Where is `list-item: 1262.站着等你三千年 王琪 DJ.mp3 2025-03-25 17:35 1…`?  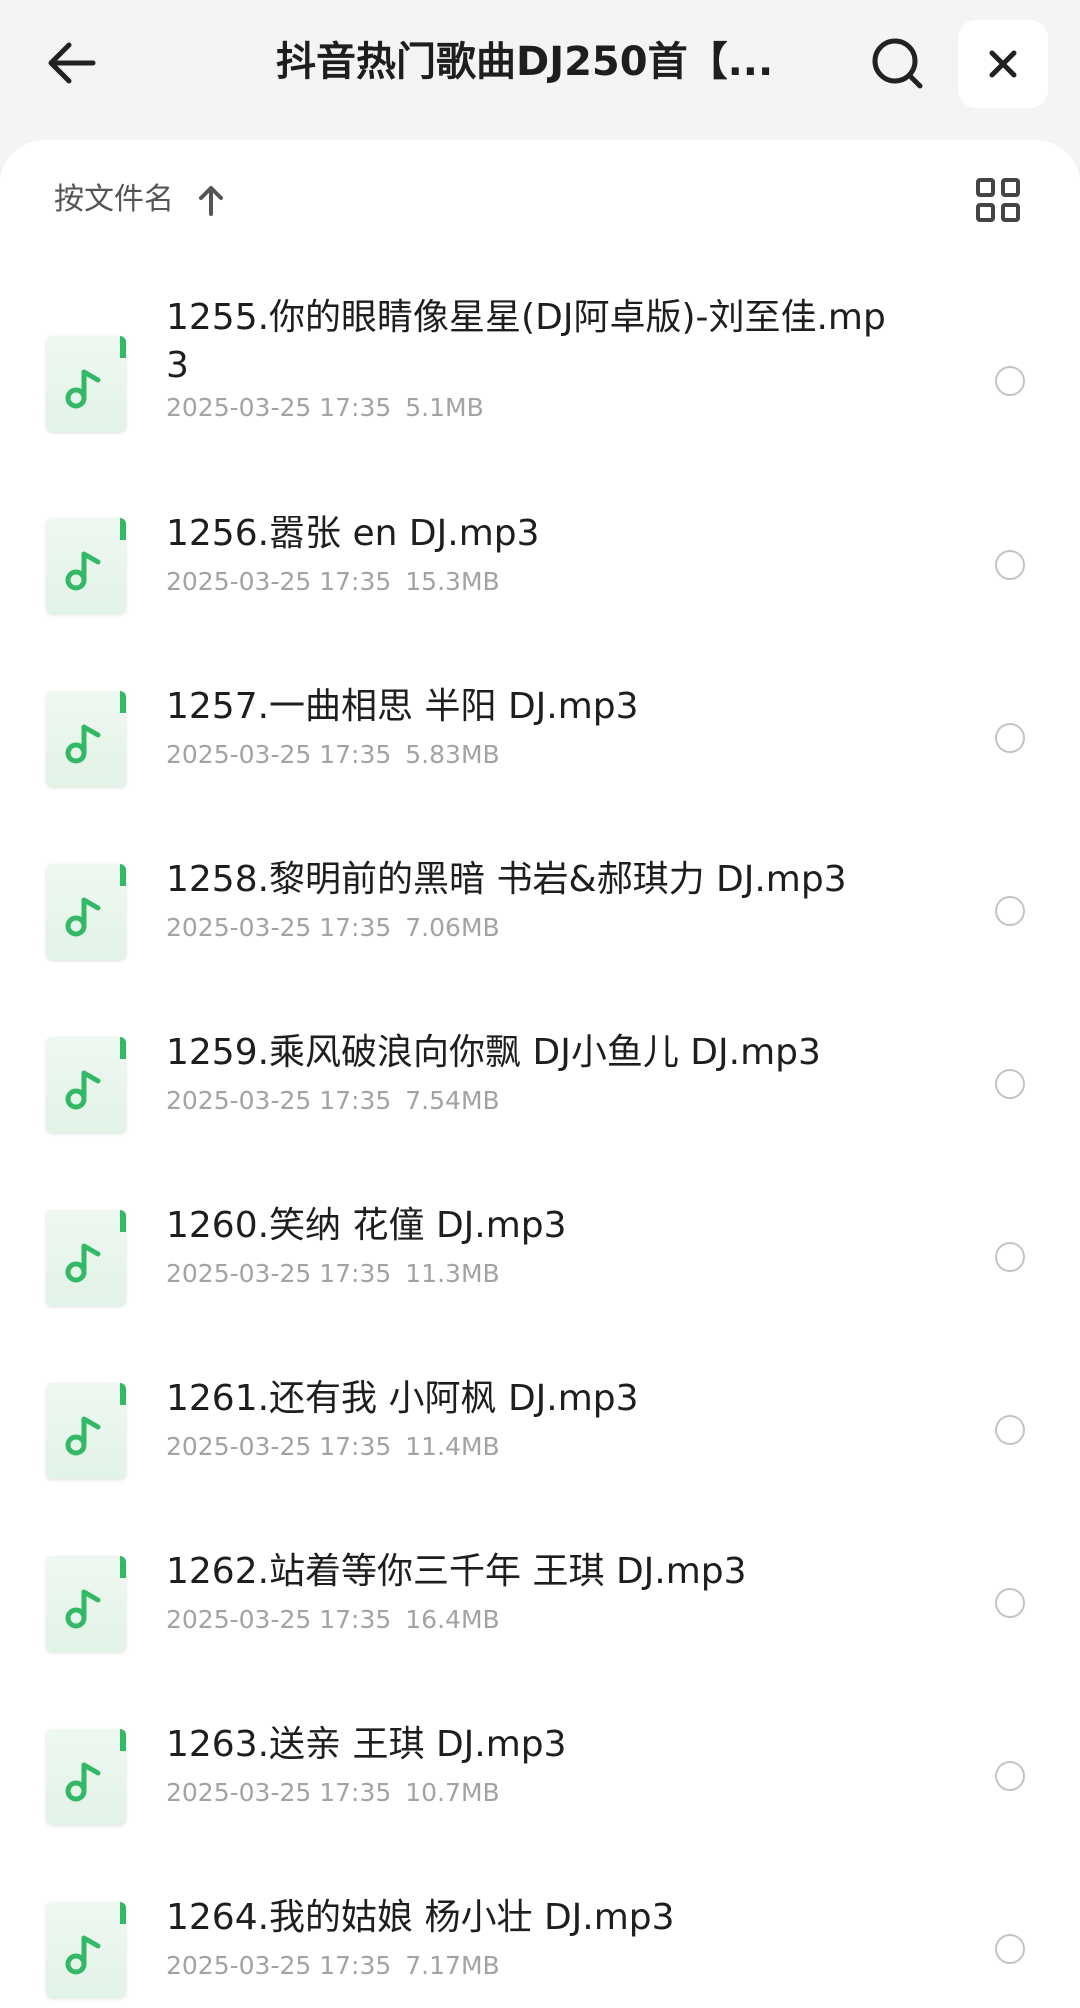
list-item: 1262.站着等你三千年 王琪 DJ.mp3 2025-03-25 17:35 1… is located at coordinates (540, 1604).